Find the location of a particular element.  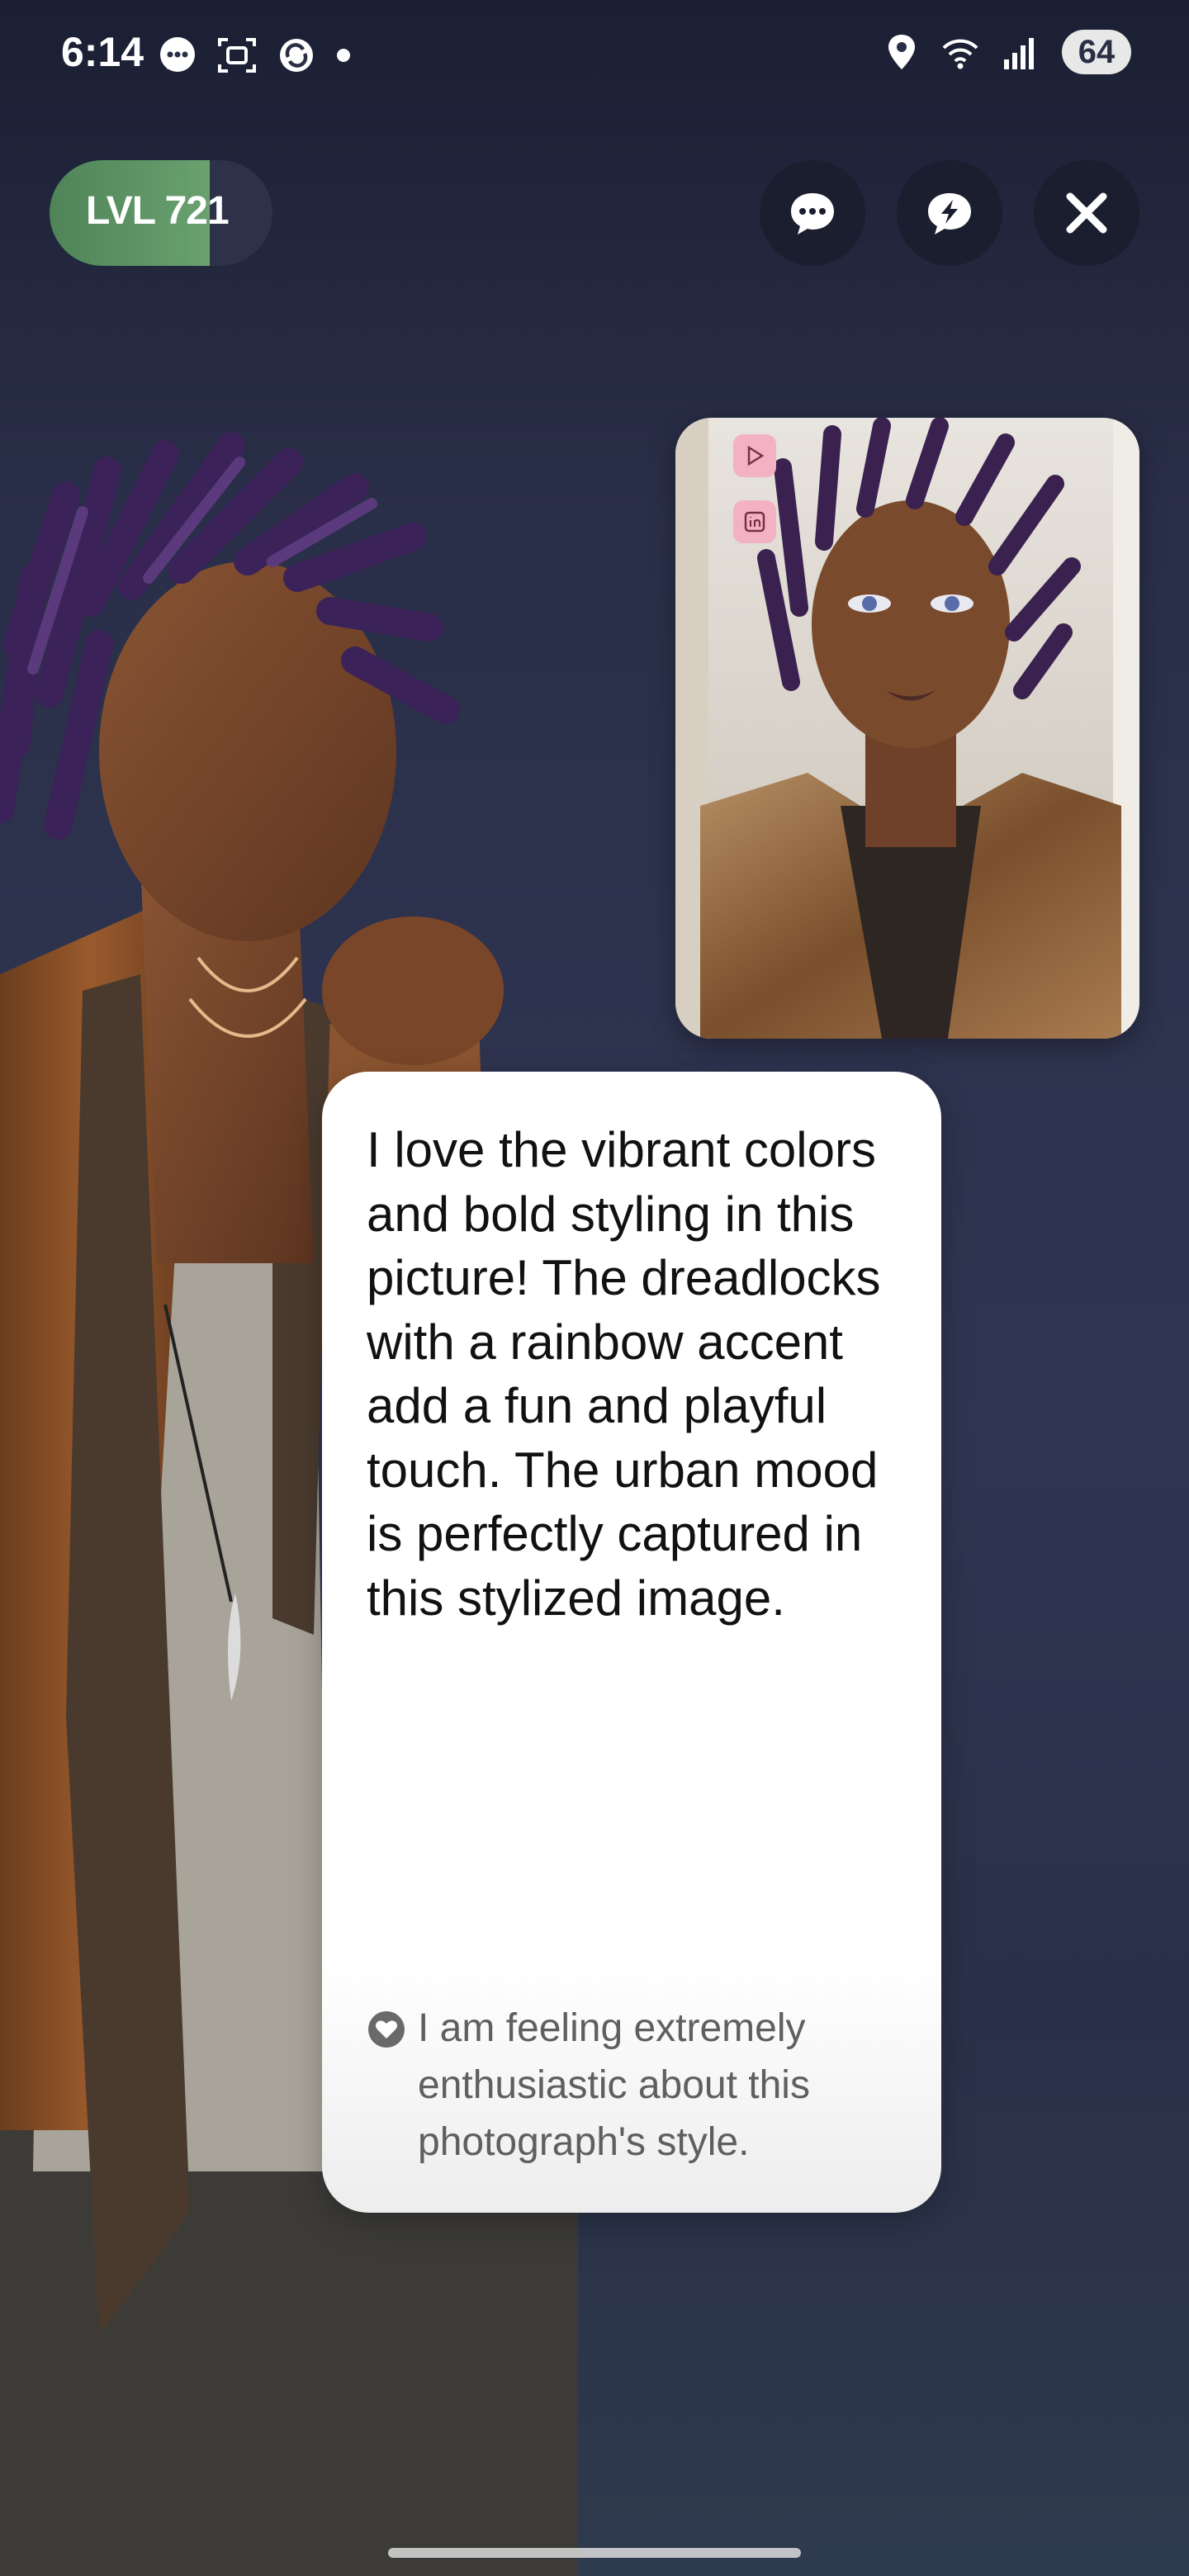

screenshot-icon is located at coordinates (237, 55).